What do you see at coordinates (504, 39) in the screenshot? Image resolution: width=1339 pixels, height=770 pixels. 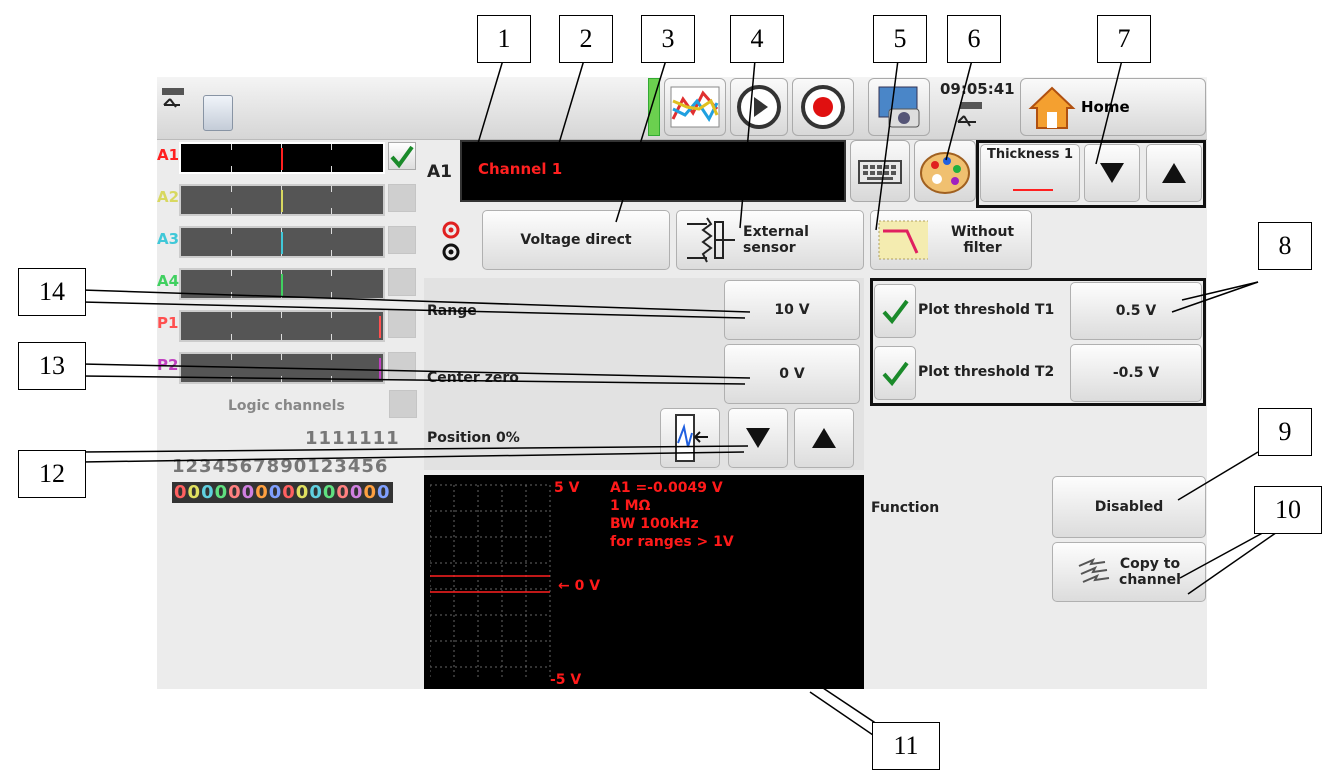 I see `callout-1: 1` at bounding box center [504, 39].